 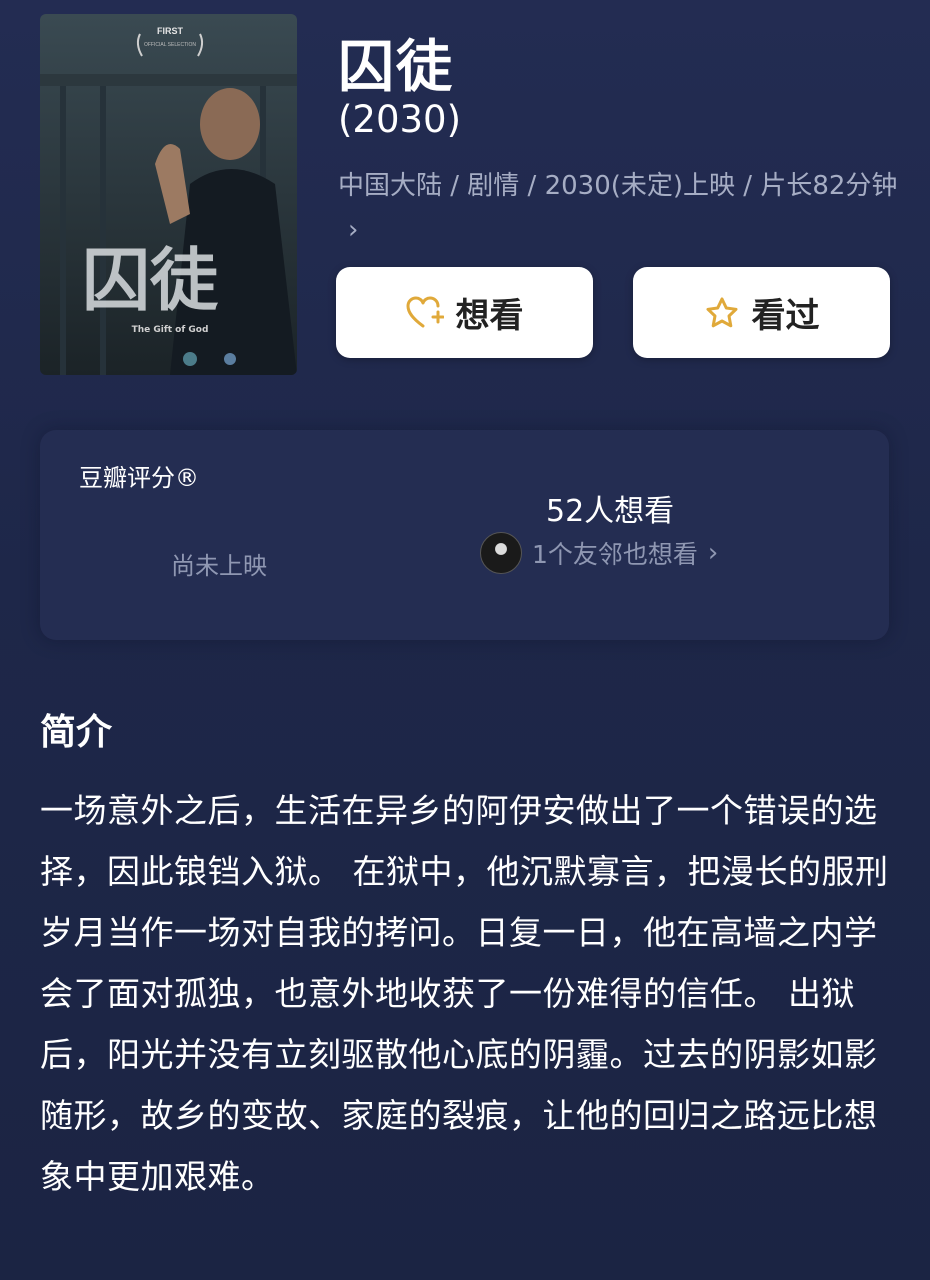 I want to click on movie-title: 囚徒, so click(x=396, y=67).